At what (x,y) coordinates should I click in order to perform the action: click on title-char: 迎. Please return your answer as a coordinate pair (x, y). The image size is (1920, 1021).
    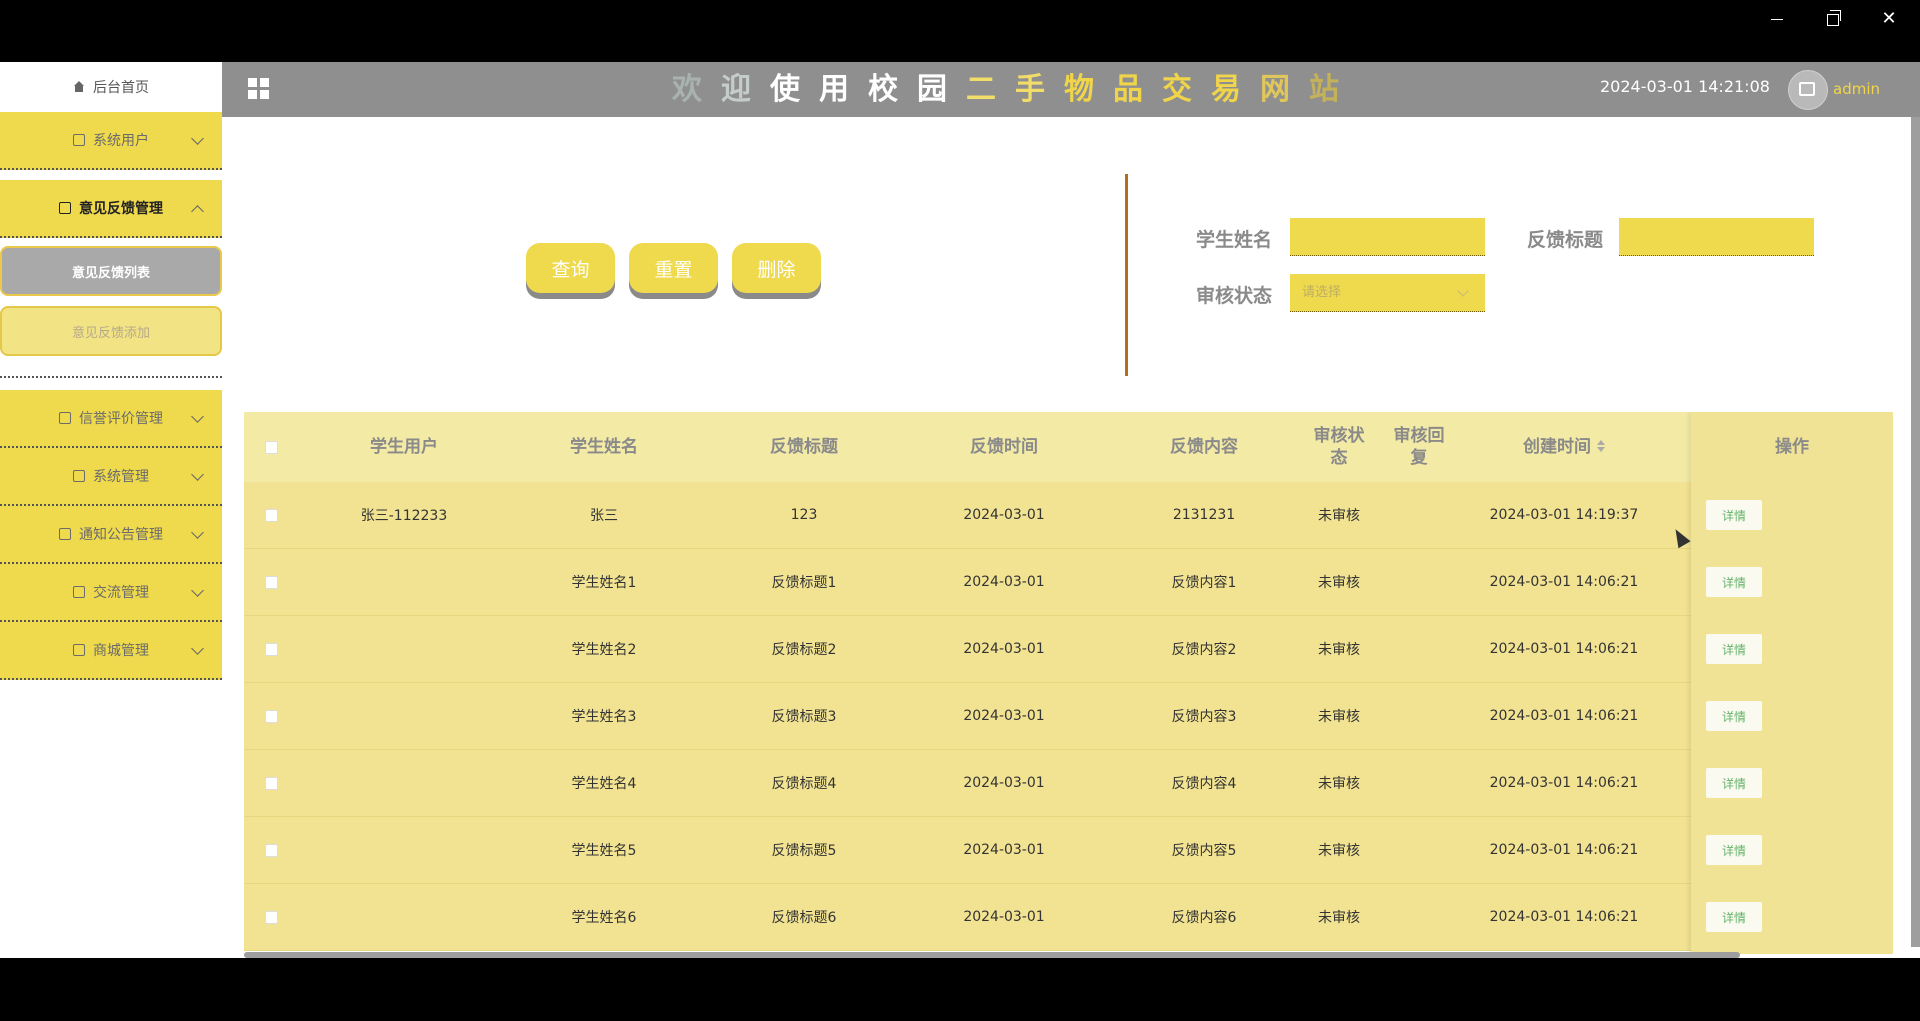
    Looking at the image, I should click on (745, 89).